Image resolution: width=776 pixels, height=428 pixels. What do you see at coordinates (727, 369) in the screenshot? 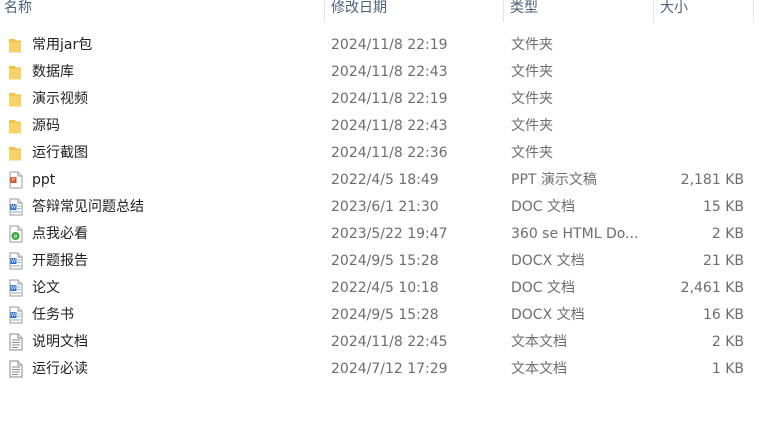
I see `file-size: 1 KB` at bounding box center [727, 369].